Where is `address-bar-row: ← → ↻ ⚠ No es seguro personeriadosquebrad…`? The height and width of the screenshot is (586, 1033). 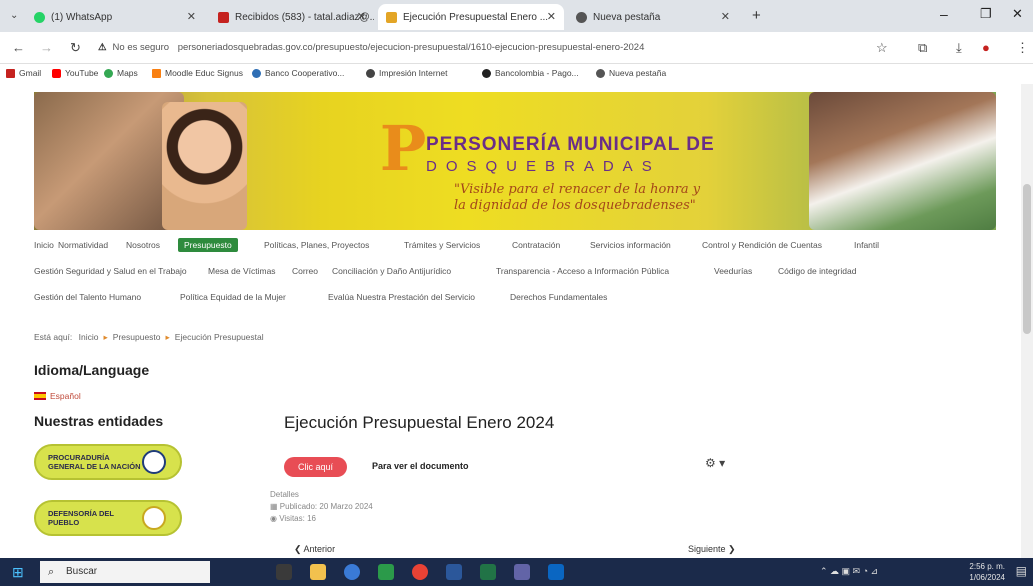
address-bar-row: ← → ↻ ⚠ No es seguro personeriadosquebrad… is located at coordinates (516, 48).